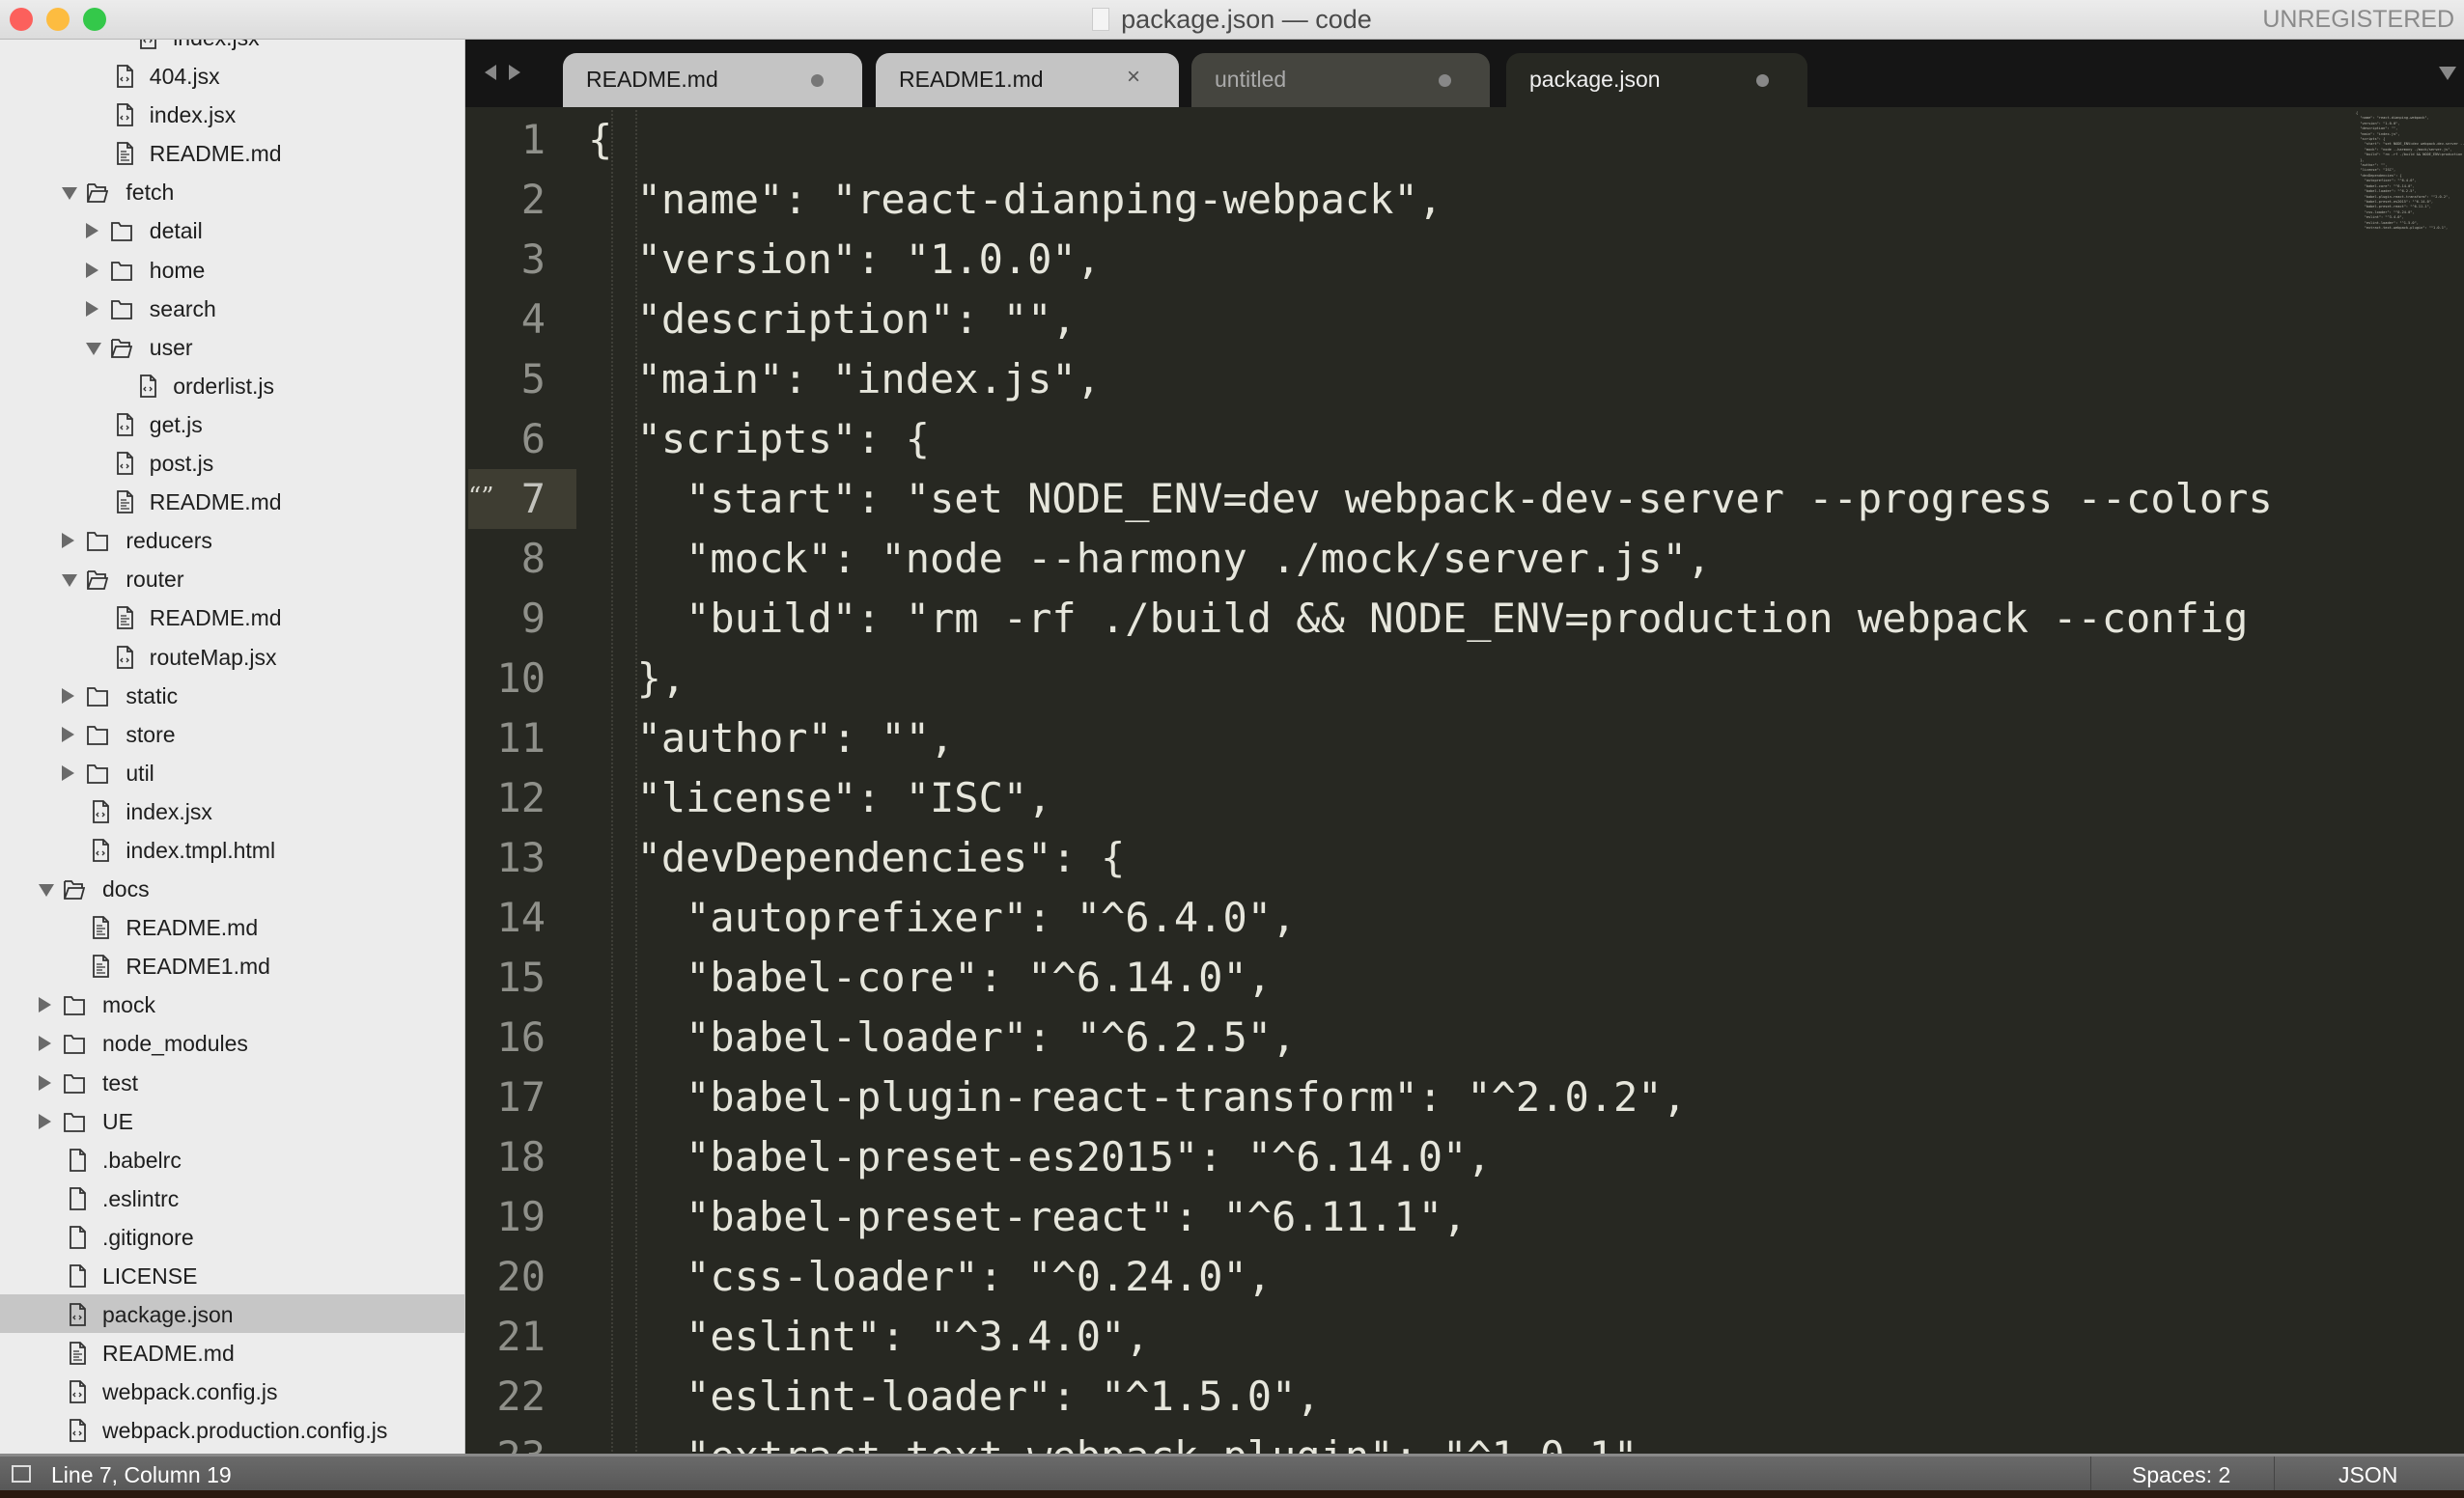 The image size is (2464, 1498). Describe the element at coordinates (772, 738) in the screenshot. I see `code-text: "author": "",` at that location.